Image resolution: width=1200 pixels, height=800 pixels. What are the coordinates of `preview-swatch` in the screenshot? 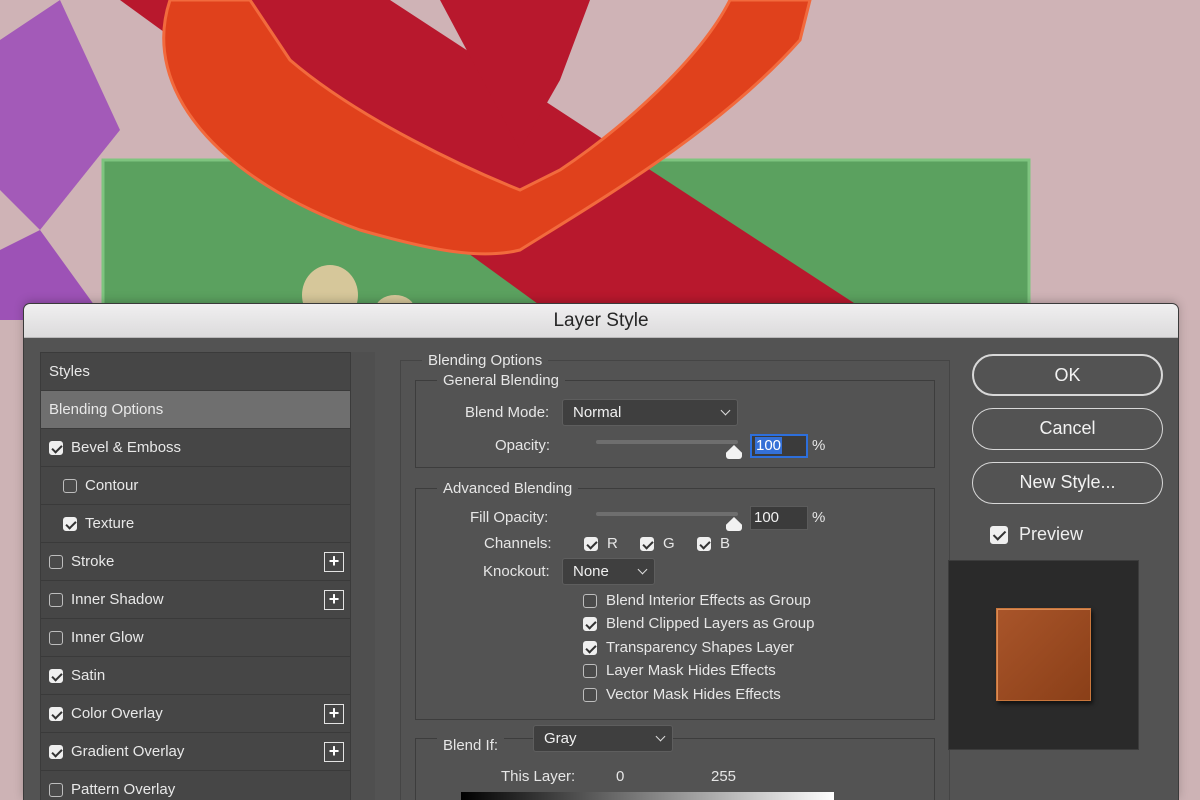 It's located at (1043, 654).